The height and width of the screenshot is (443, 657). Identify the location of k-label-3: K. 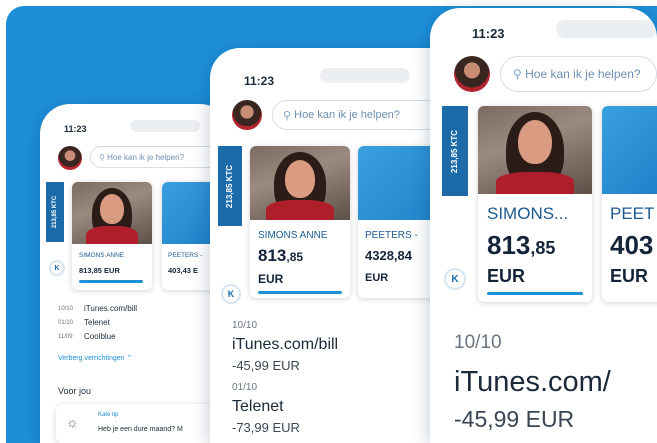
(455, 279).